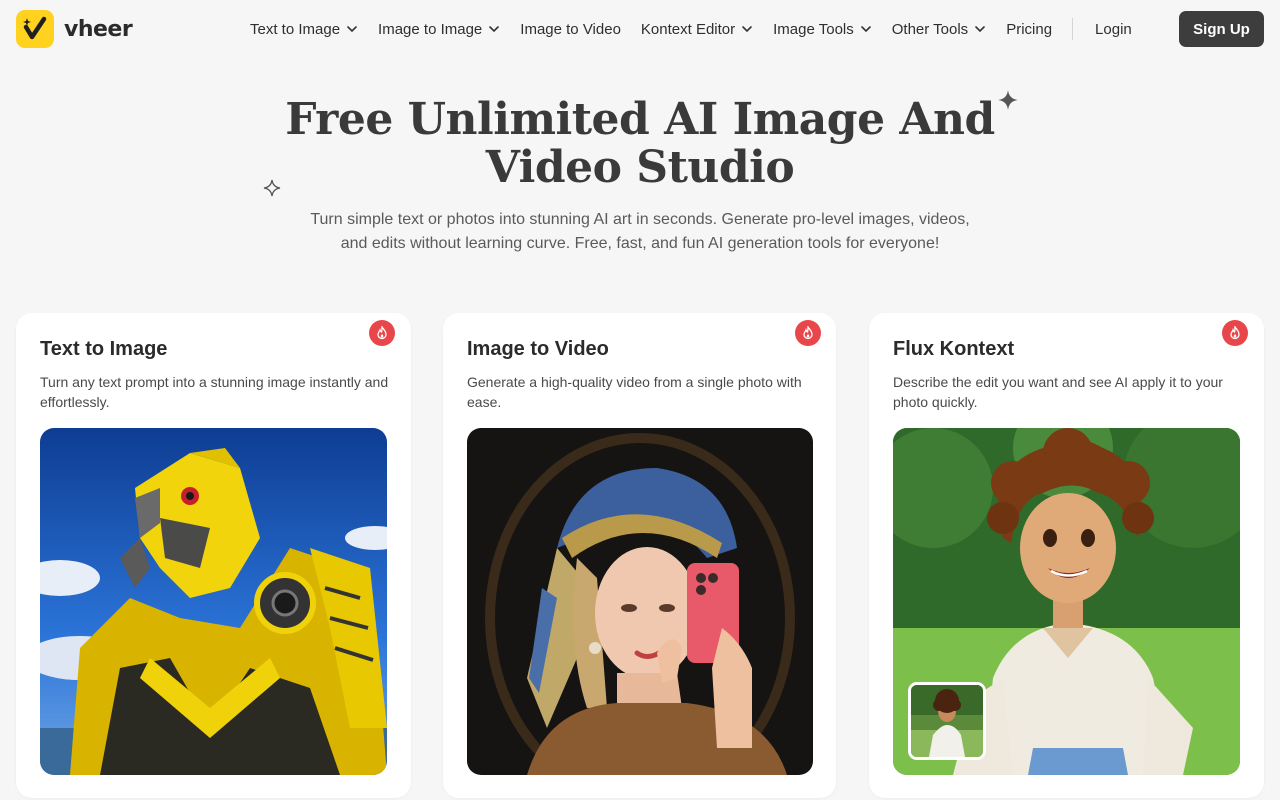 The height and width of the screenshot is (800, 1280). I want to click on brand-logo: vheer, so click(74, 29).